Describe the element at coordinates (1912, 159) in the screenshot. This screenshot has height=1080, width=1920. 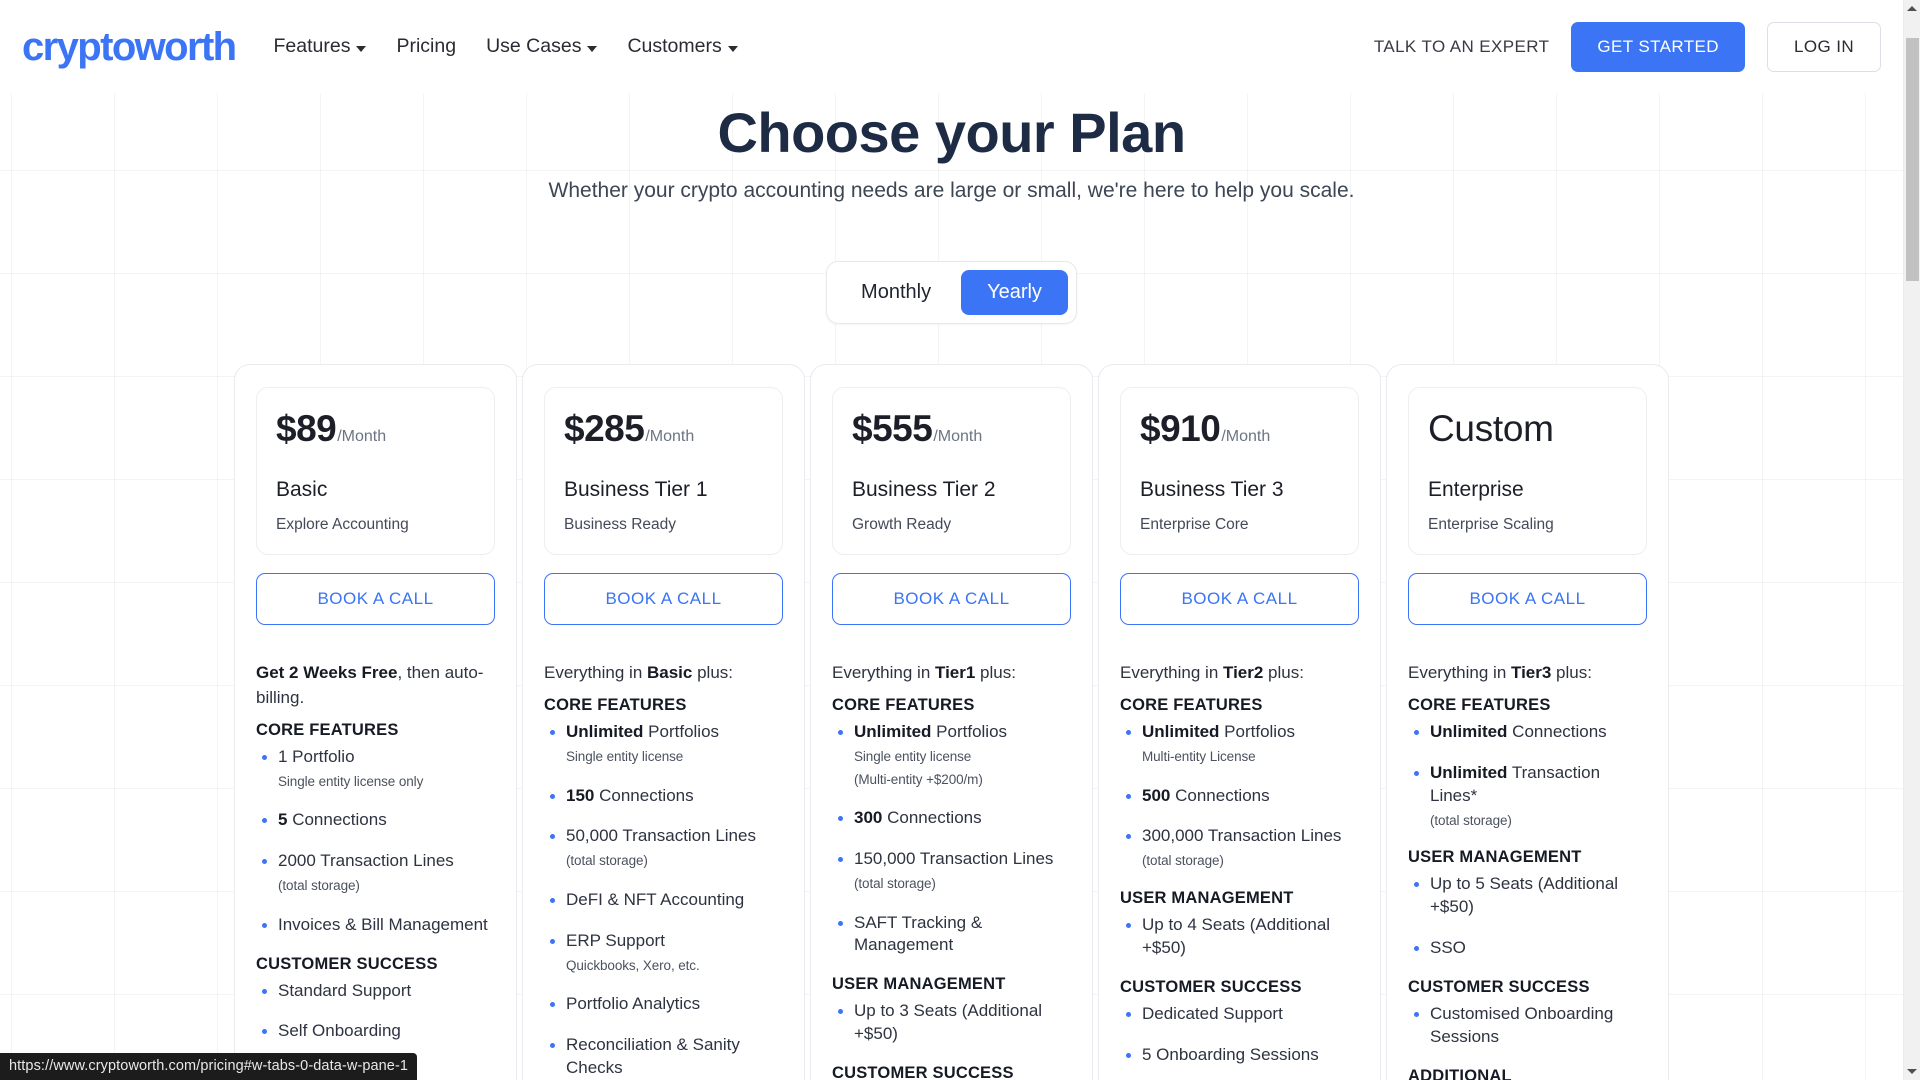
I see `scrollbar-thumb` at that location.